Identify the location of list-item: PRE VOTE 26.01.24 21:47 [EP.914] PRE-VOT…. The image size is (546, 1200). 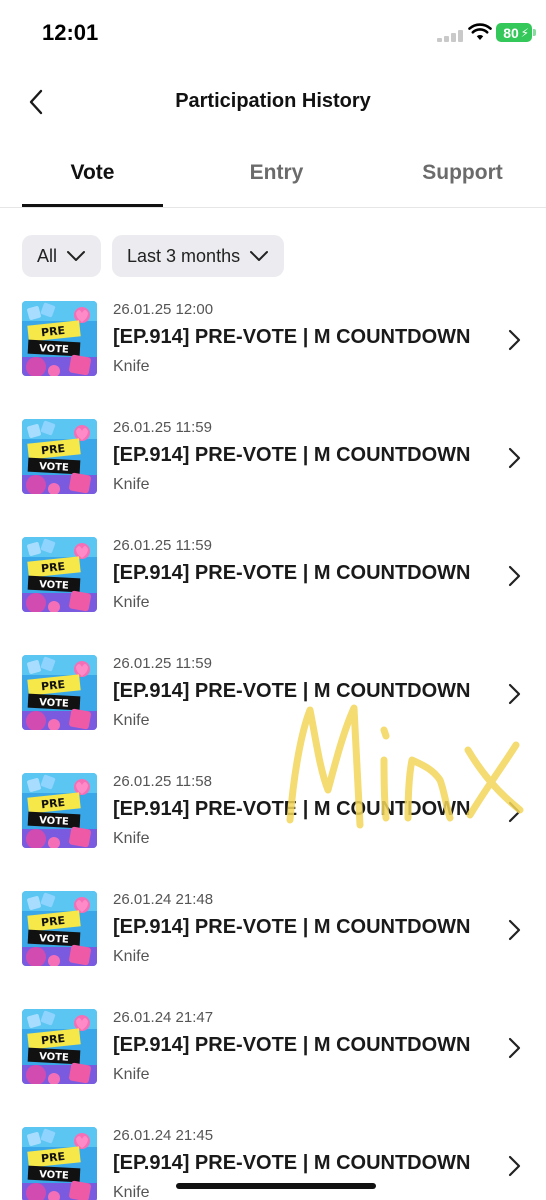
(273, 1065).